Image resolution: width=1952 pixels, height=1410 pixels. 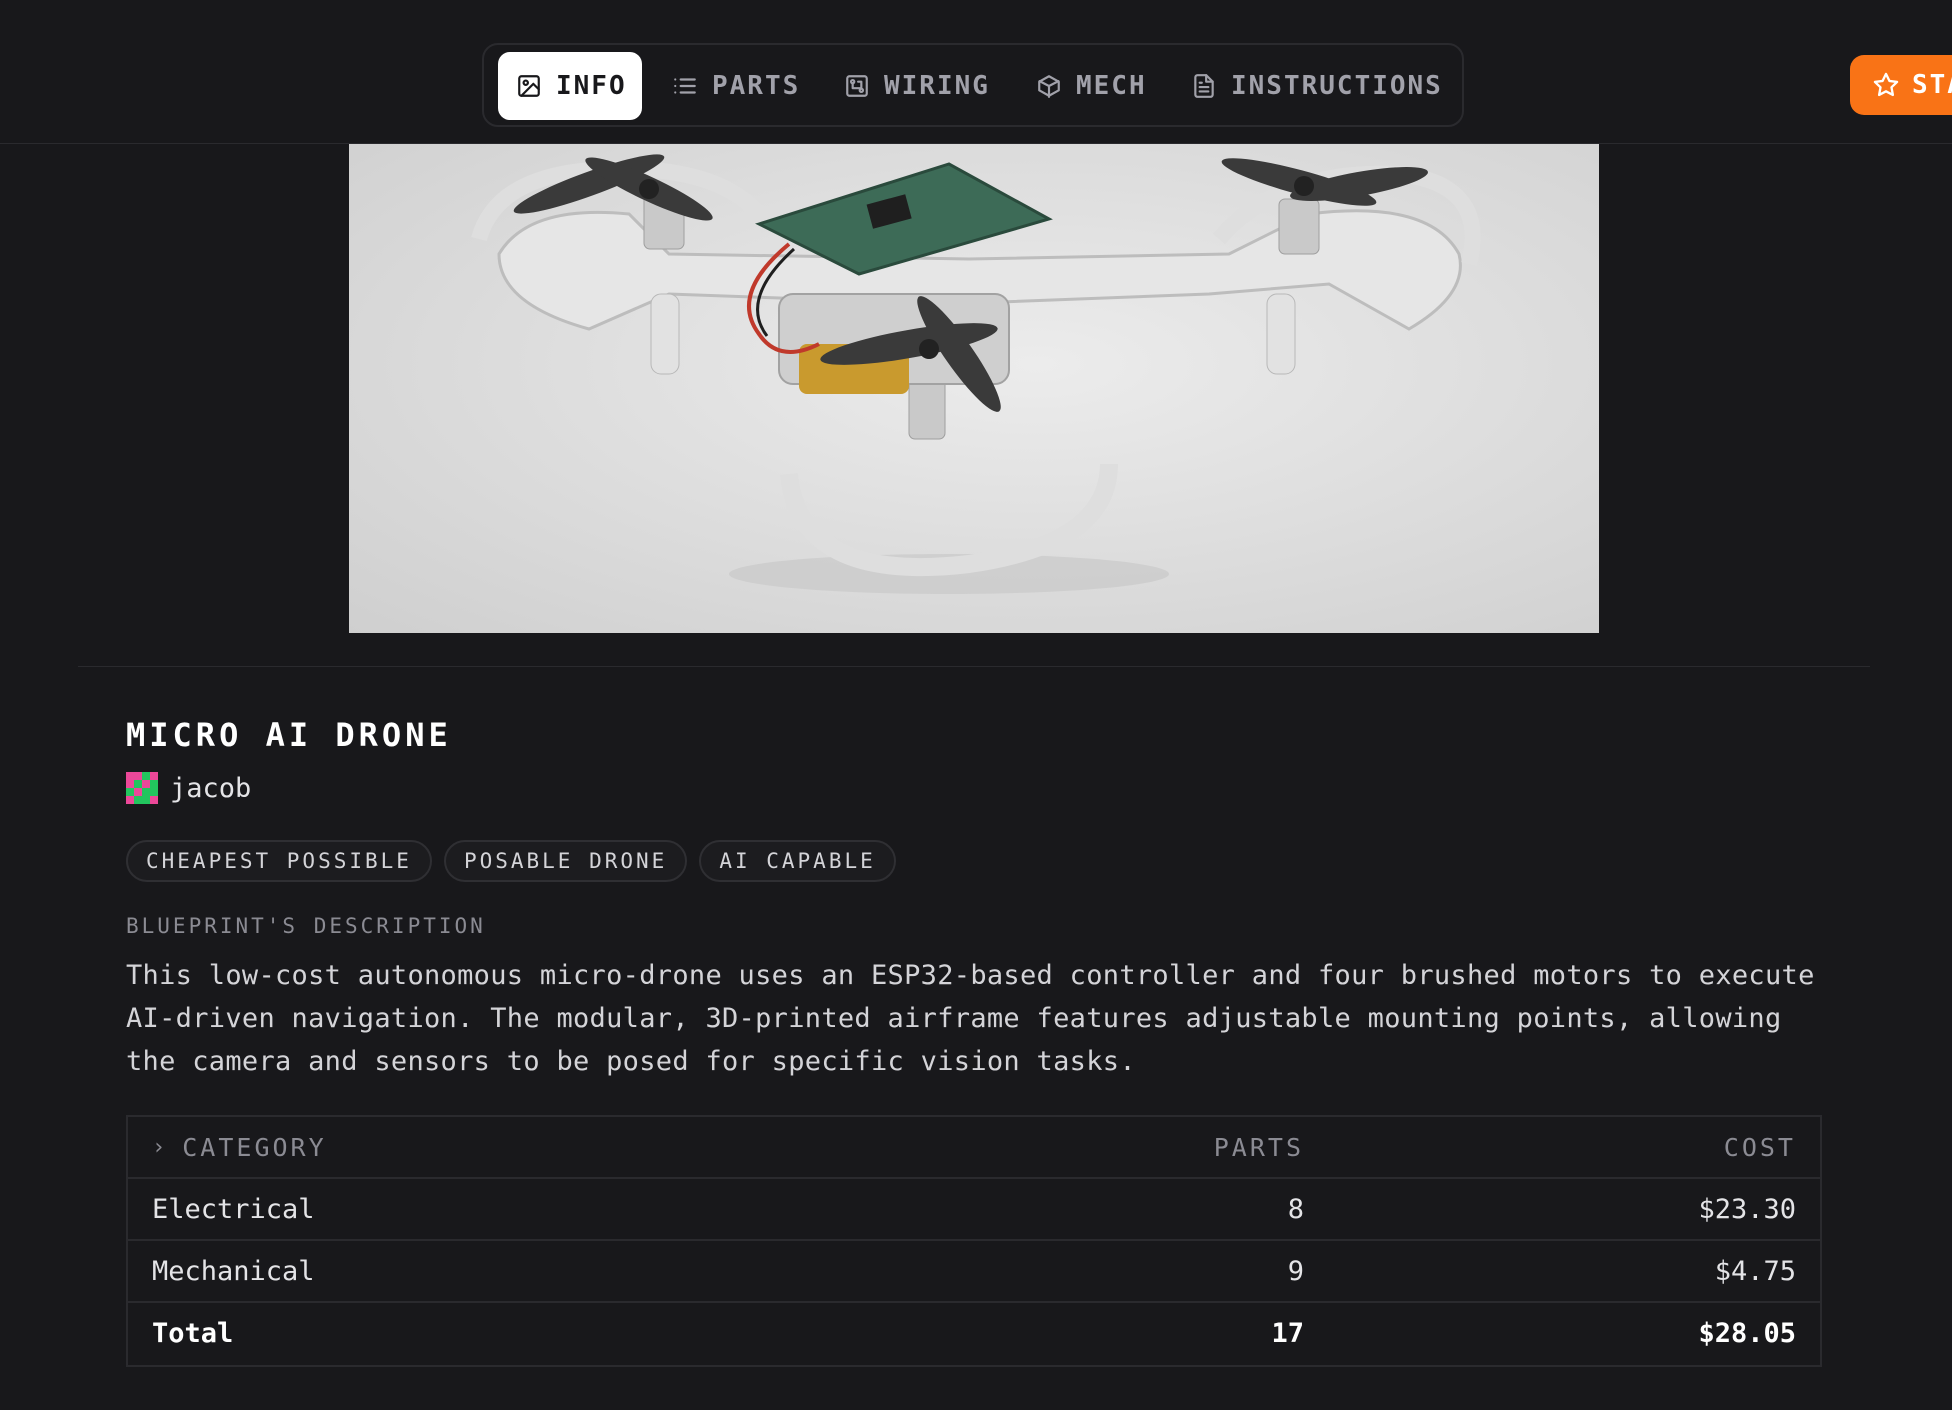 I want to click on tab-parts-label: PARTS, so click(x=756, y=86).